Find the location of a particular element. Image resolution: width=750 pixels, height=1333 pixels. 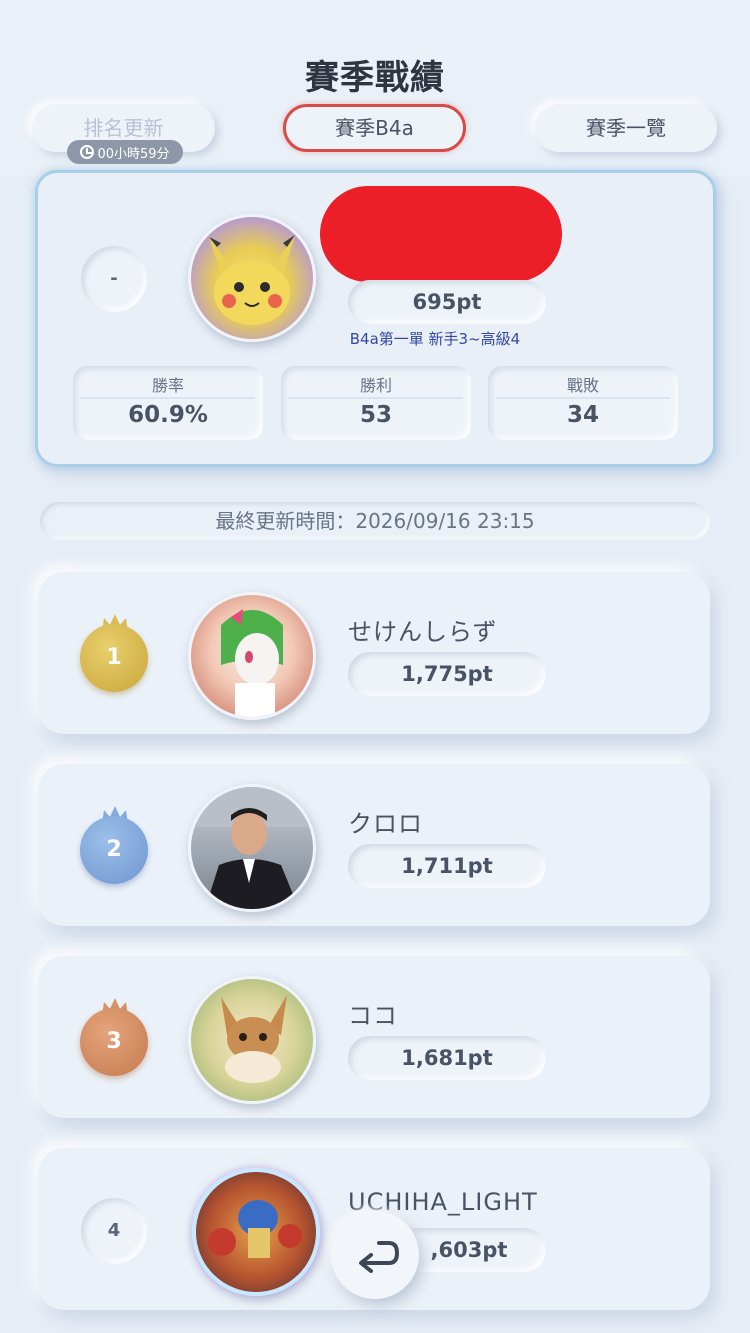

player-points: 1,775pt is located at coordinates (447, 674).